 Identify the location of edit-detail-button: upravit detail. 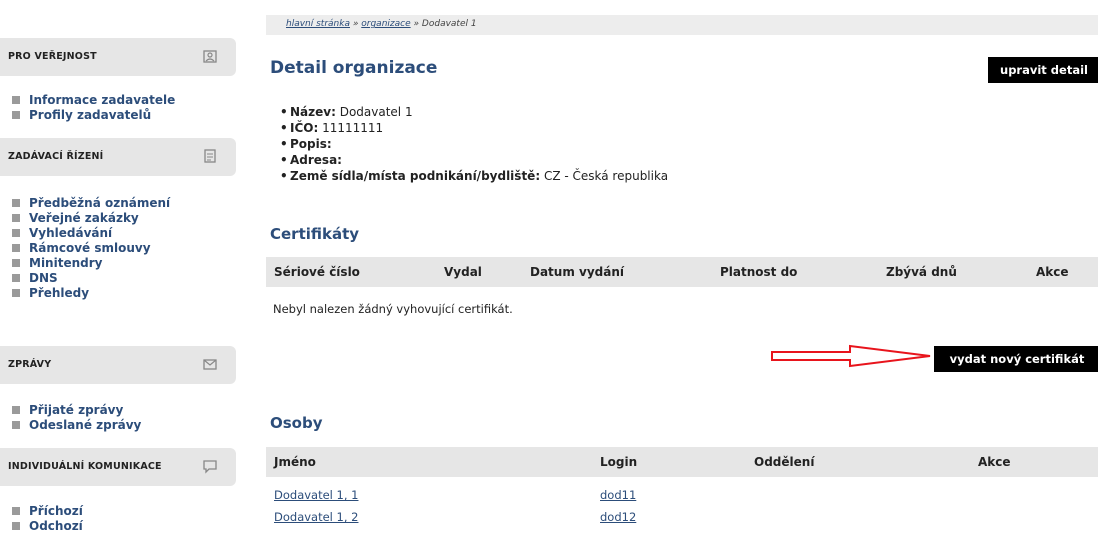
(1043, 70).